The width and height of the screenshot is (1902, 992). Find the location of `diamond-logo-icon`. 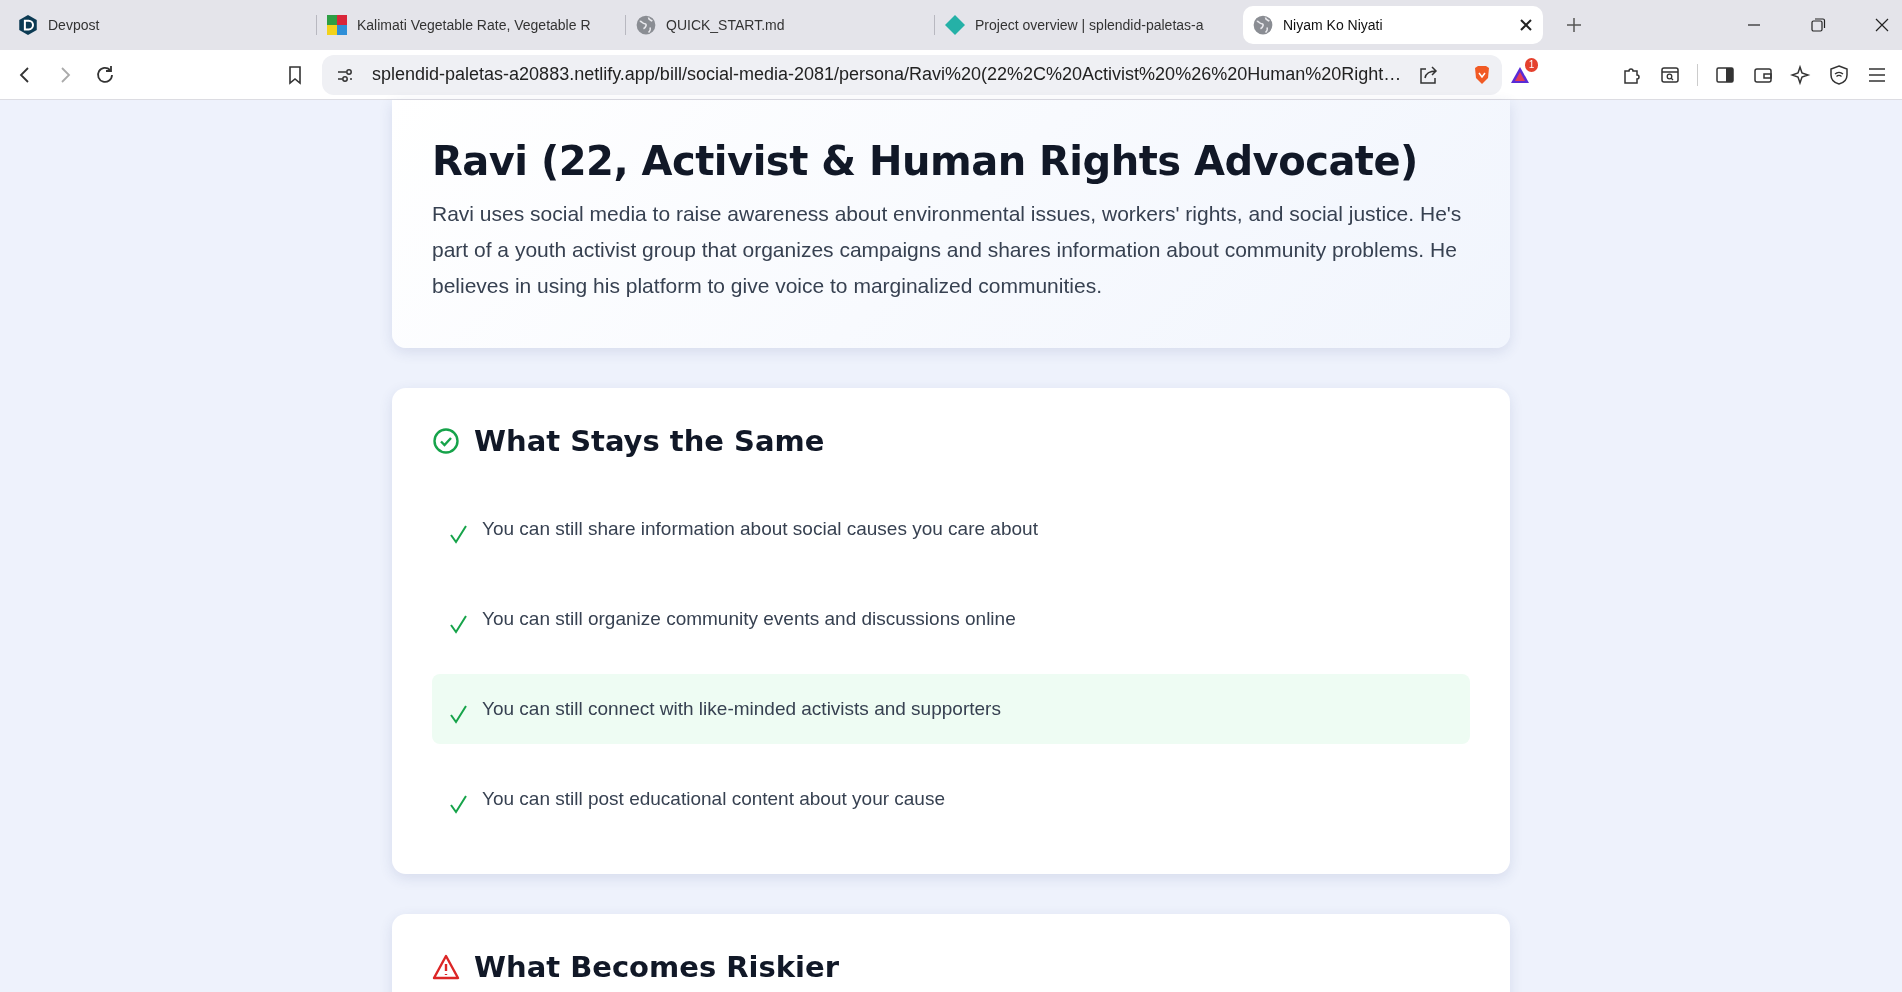

diamond-logo-icon is located at coordinates (955, 25).